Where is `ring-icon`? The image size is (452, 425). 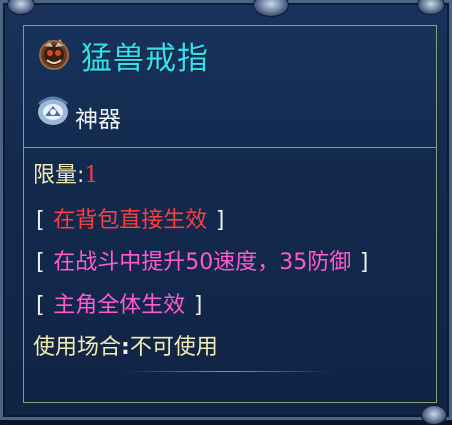
ring-icon is located at coordinates (54, 56).